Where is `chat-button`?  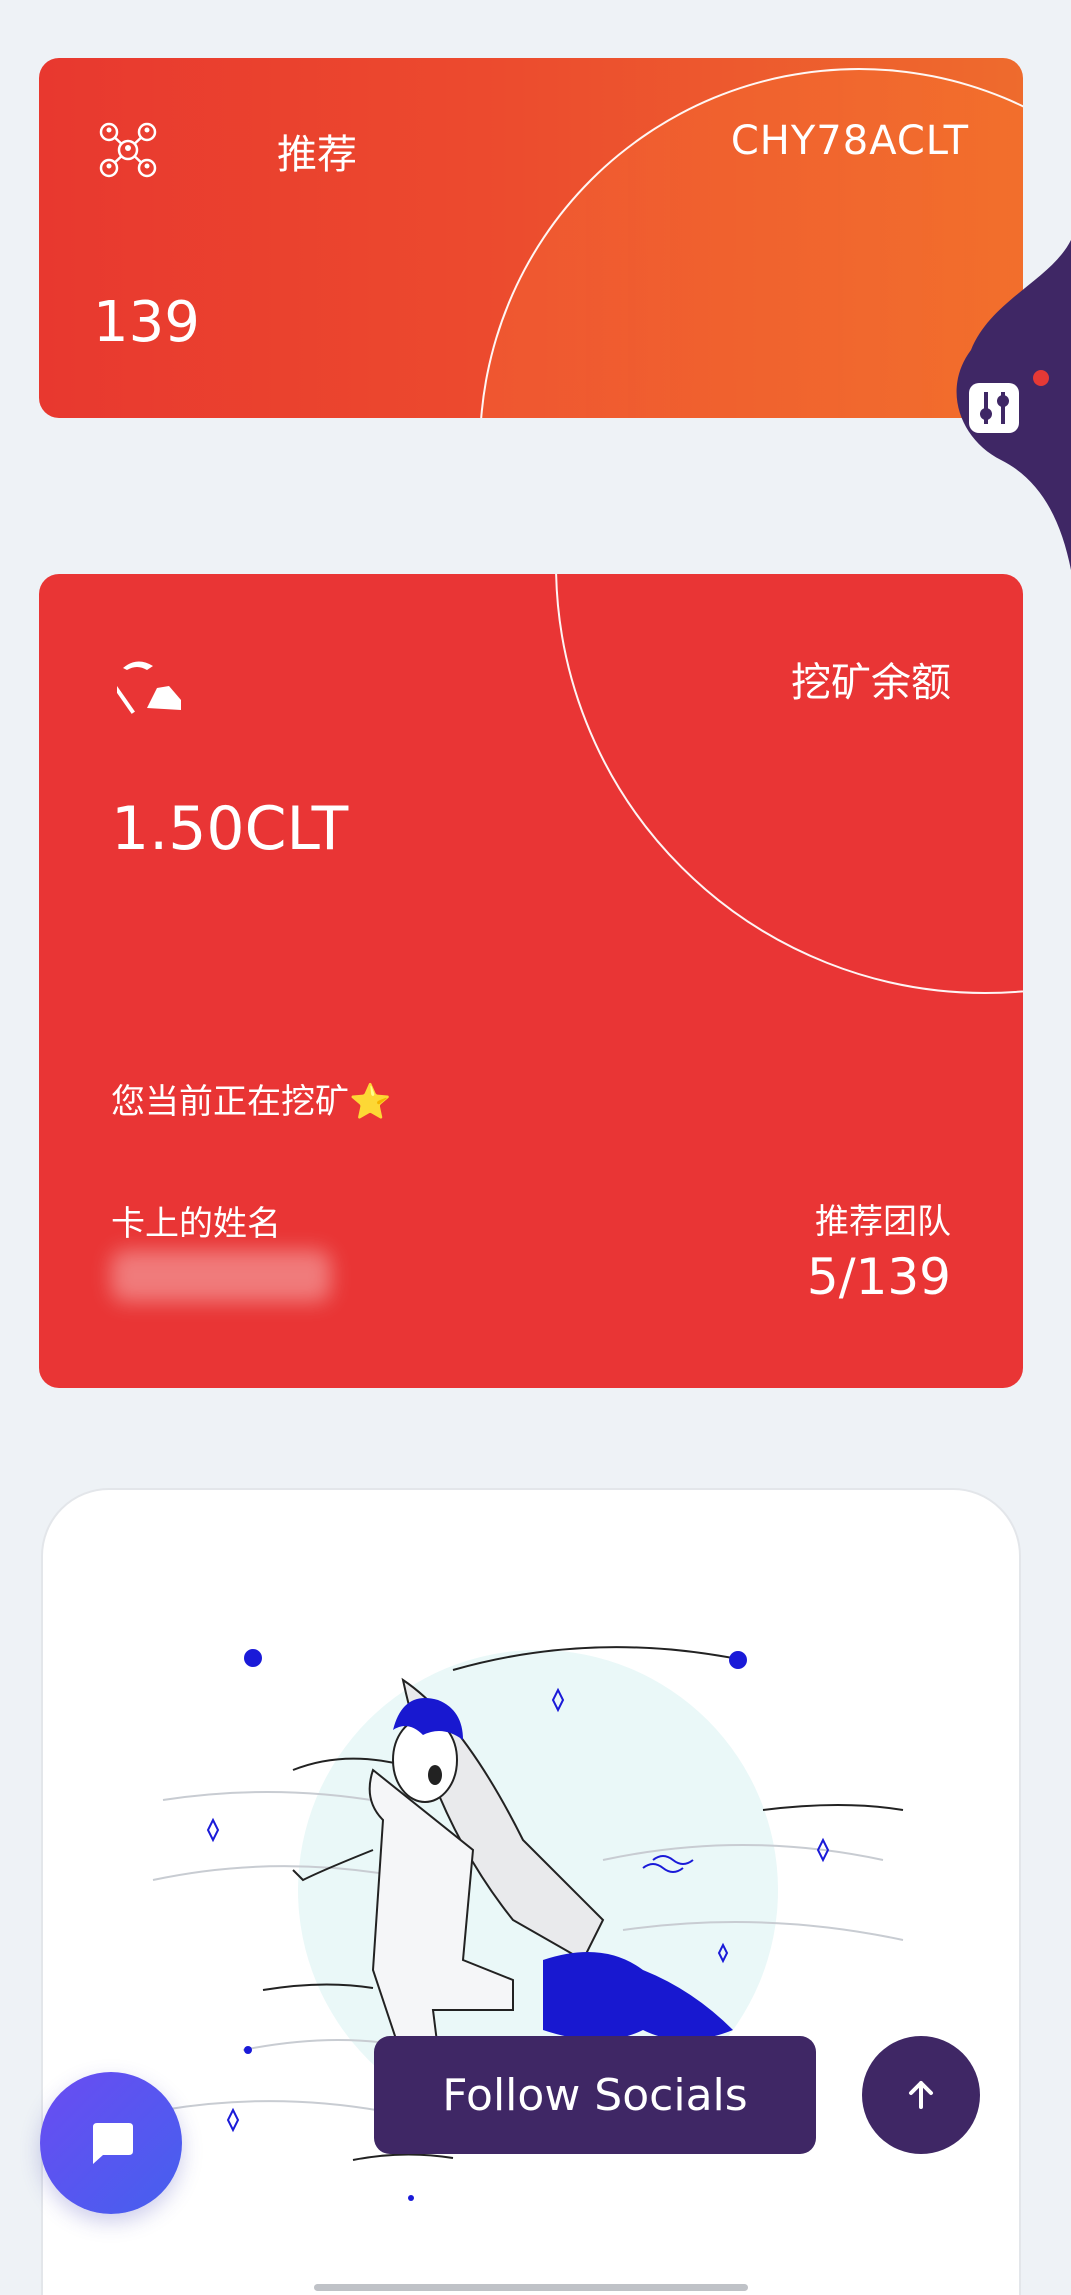
chat-button is located at coordinates (111, 2143).